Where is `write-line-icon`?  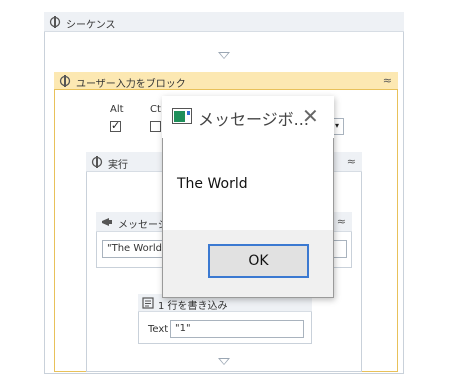 write-line-icon is located at coordinates (148, 303).